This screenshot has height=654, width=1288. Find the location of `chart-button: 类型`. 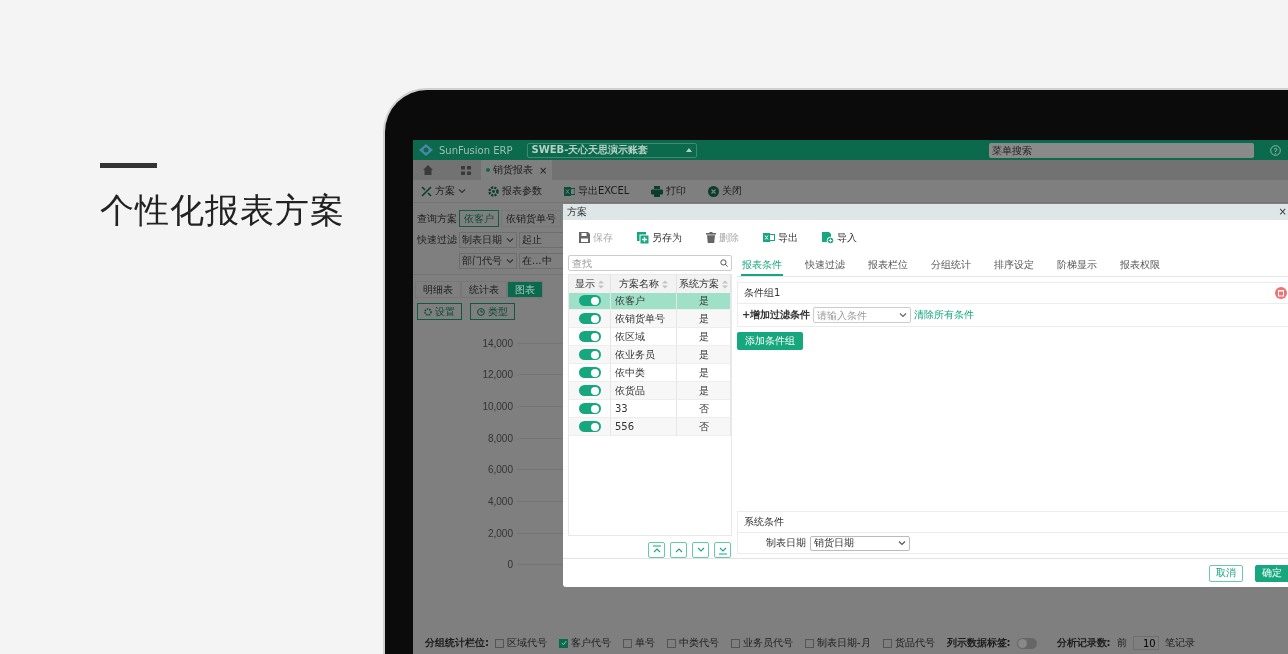

chart-button: 类型 is located at coordinates (492, 311).